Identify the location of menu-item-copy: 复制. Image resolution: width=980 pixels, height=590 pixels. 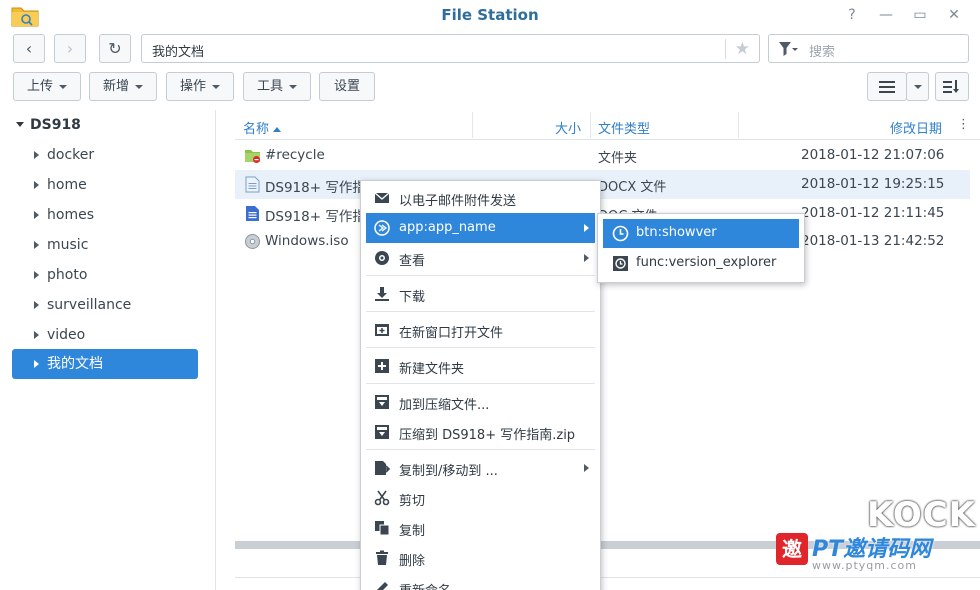
(480, 528).